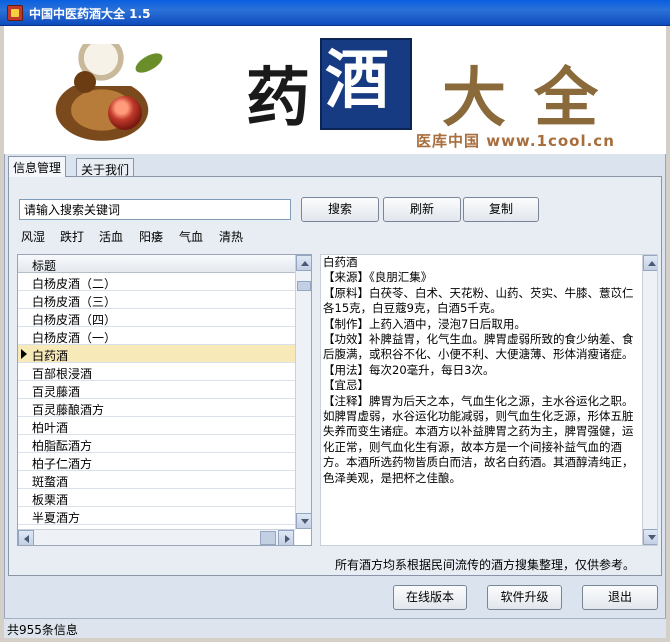  What do you see at coordinates (50, 356) in the screenshot?
I see `row-label: 白药酒` at bounding box center [50, 356].